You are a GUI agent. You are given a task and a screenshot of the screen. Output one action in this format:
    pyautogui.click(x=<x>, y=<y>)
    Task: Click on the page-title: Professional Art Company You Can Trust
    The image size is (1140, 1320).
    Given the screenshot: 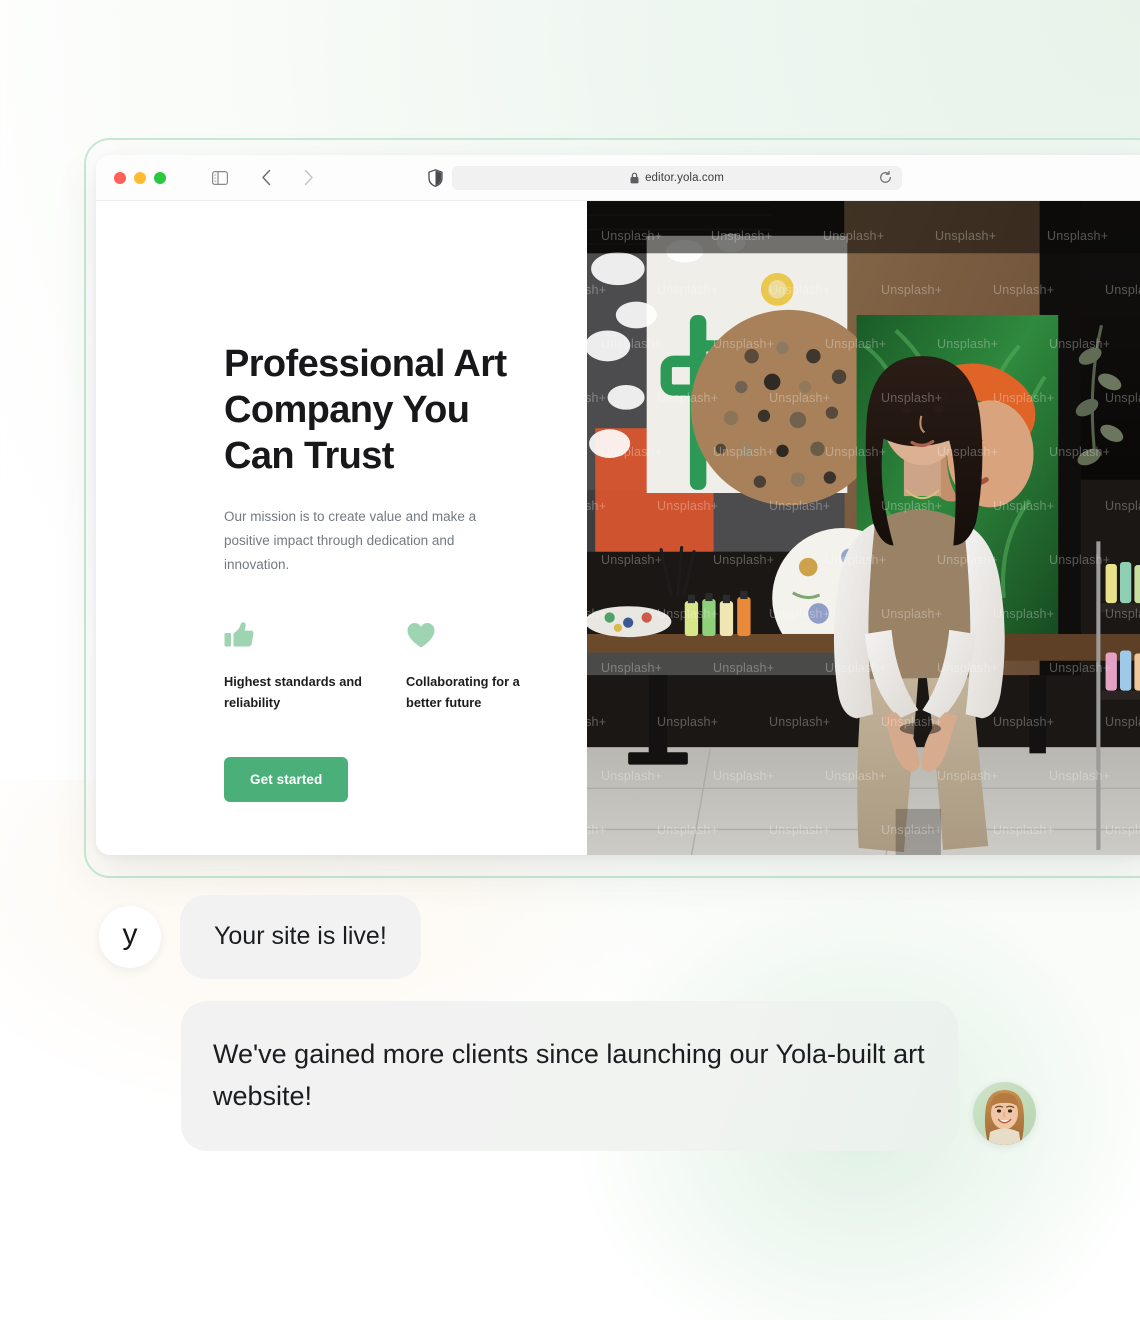 What is the action you would take?
    pyautogui.click(x=365, y=410)
    